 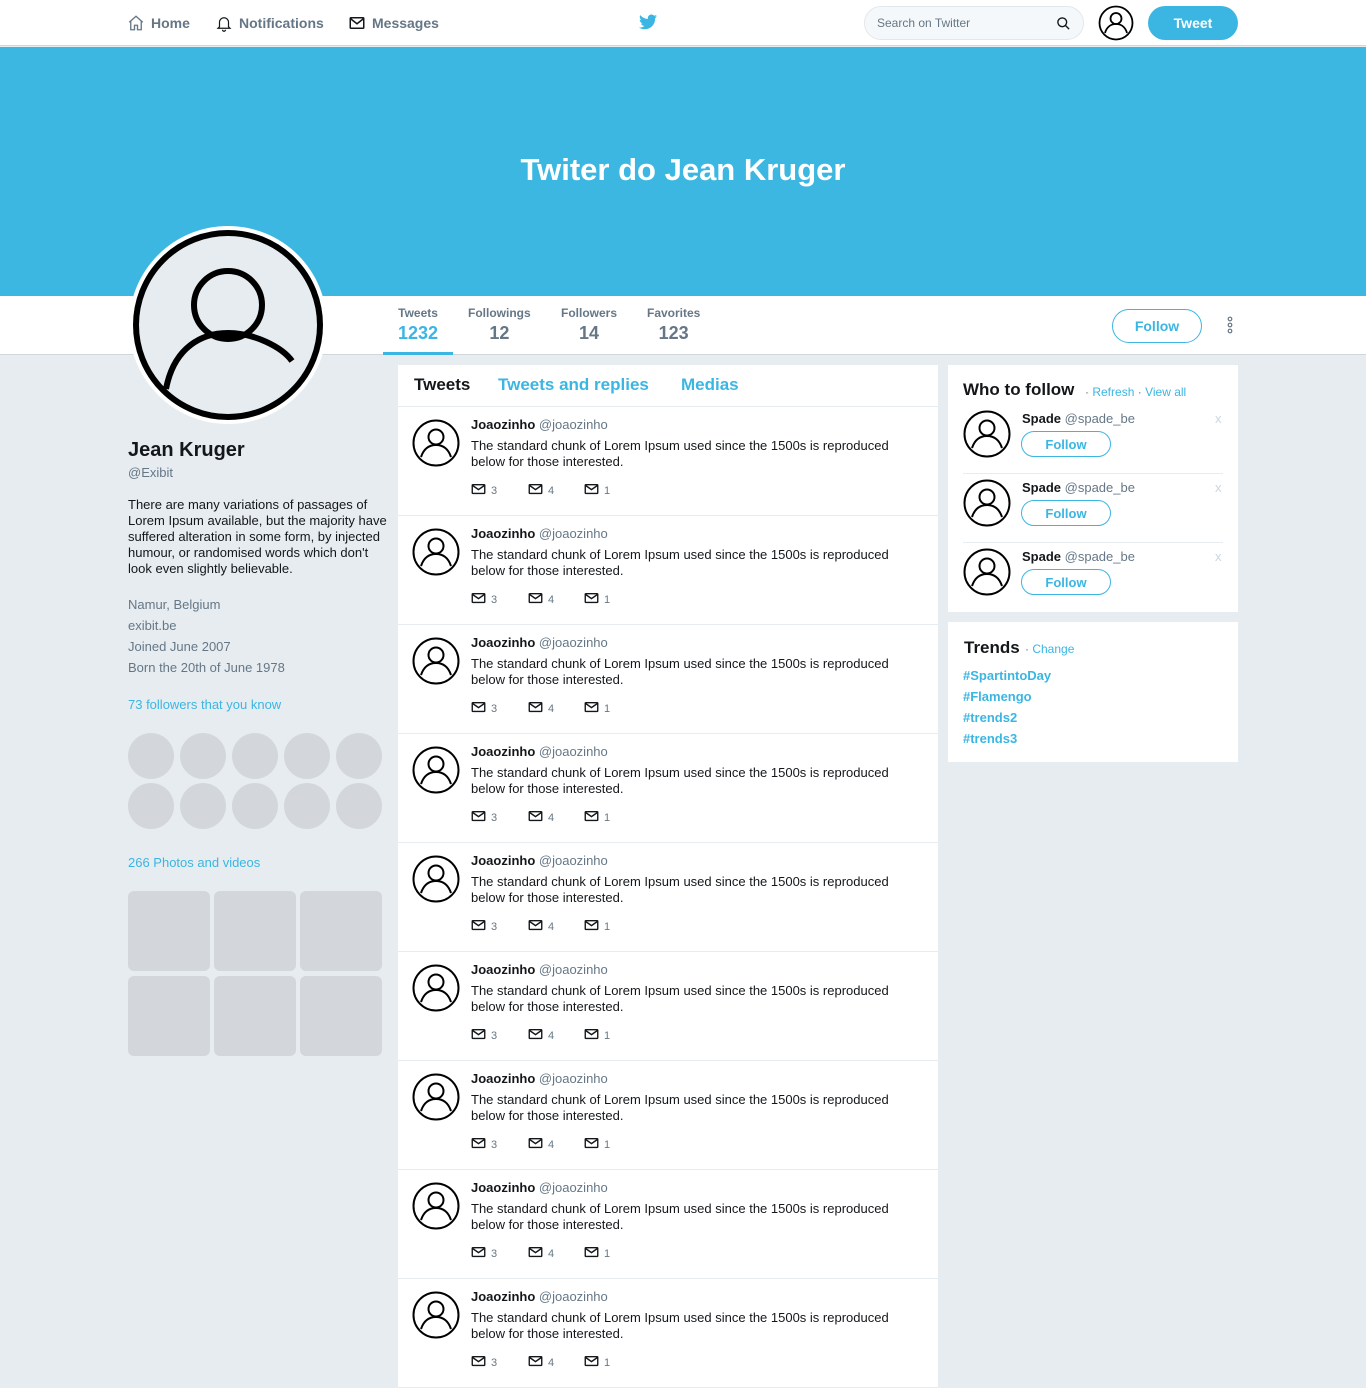 What do you see at coordinates (1007, 675) in the screenshot?
I see `trend-item: #SpartintoDay` at bounding box center [1007, 675].